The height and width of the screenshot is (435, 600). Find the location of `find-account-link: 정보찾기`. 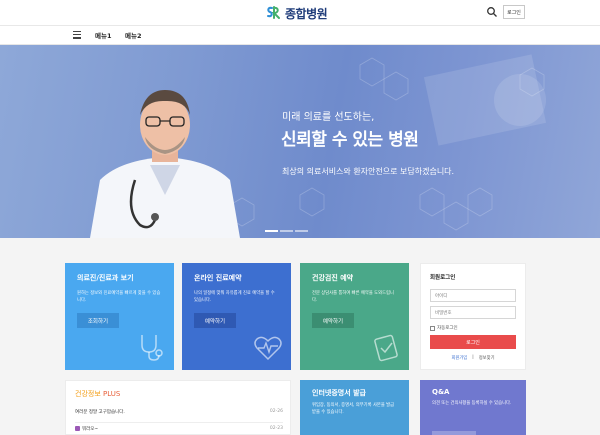

find-account-link: 정보찾기 is located at coordinates (487, 358).